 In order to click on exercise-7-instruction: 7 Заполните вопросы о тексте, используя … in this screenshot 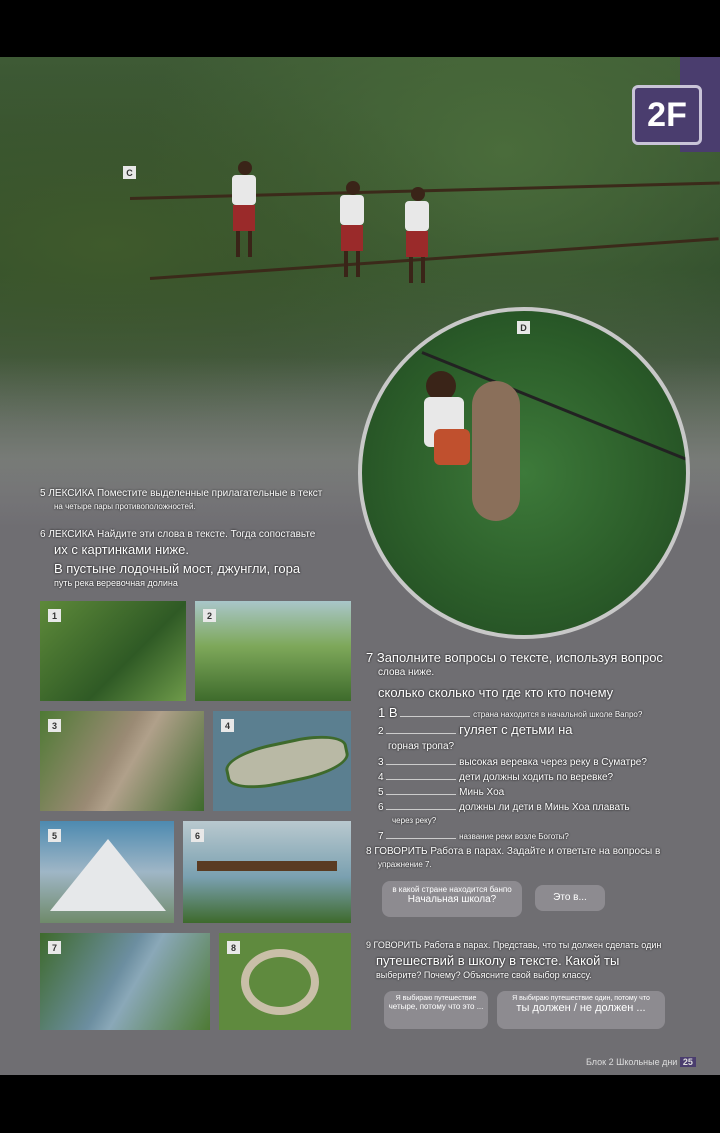, I will do `click(514, 657)`.